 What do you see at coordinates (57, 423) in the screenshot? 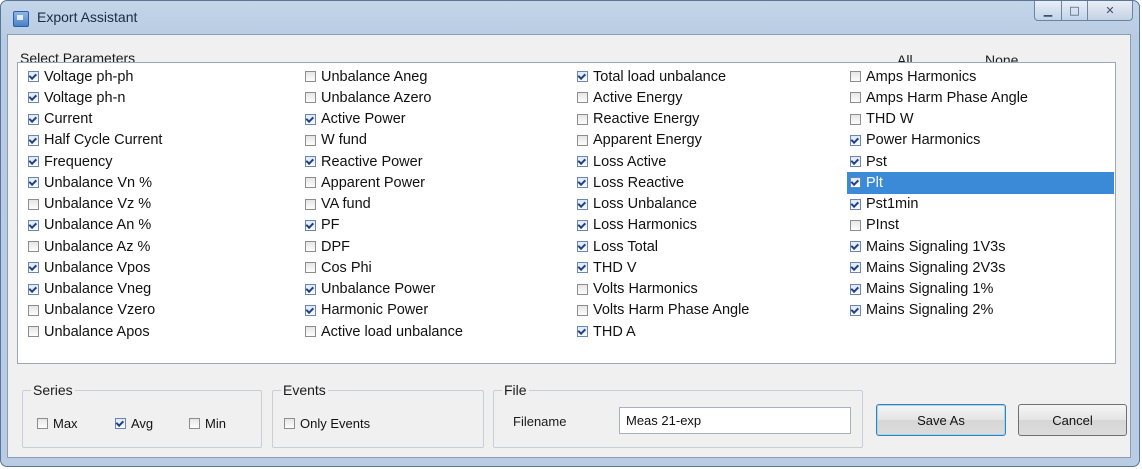
I see `series-max-checkbox: Max` at bounding box center [57, 423].